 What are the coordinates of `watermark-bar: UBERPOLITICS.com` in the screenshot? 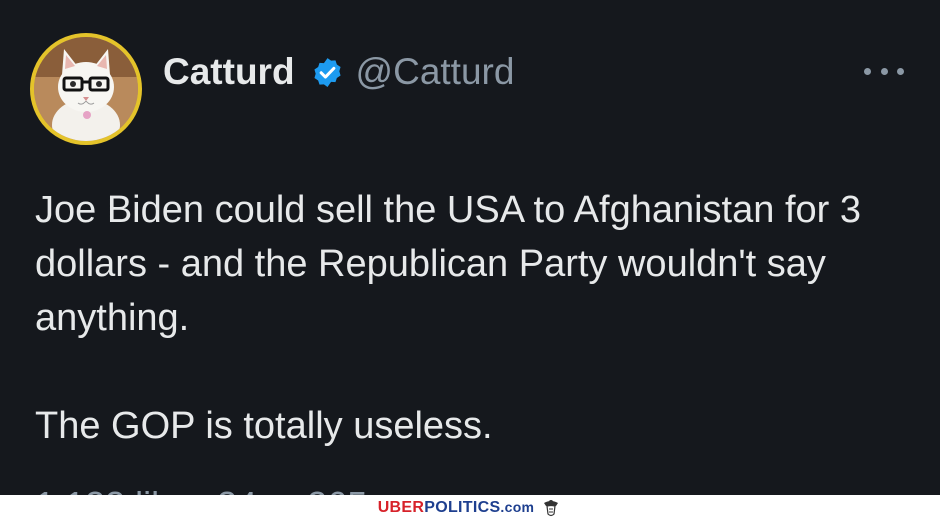 It's located at (470, 507).